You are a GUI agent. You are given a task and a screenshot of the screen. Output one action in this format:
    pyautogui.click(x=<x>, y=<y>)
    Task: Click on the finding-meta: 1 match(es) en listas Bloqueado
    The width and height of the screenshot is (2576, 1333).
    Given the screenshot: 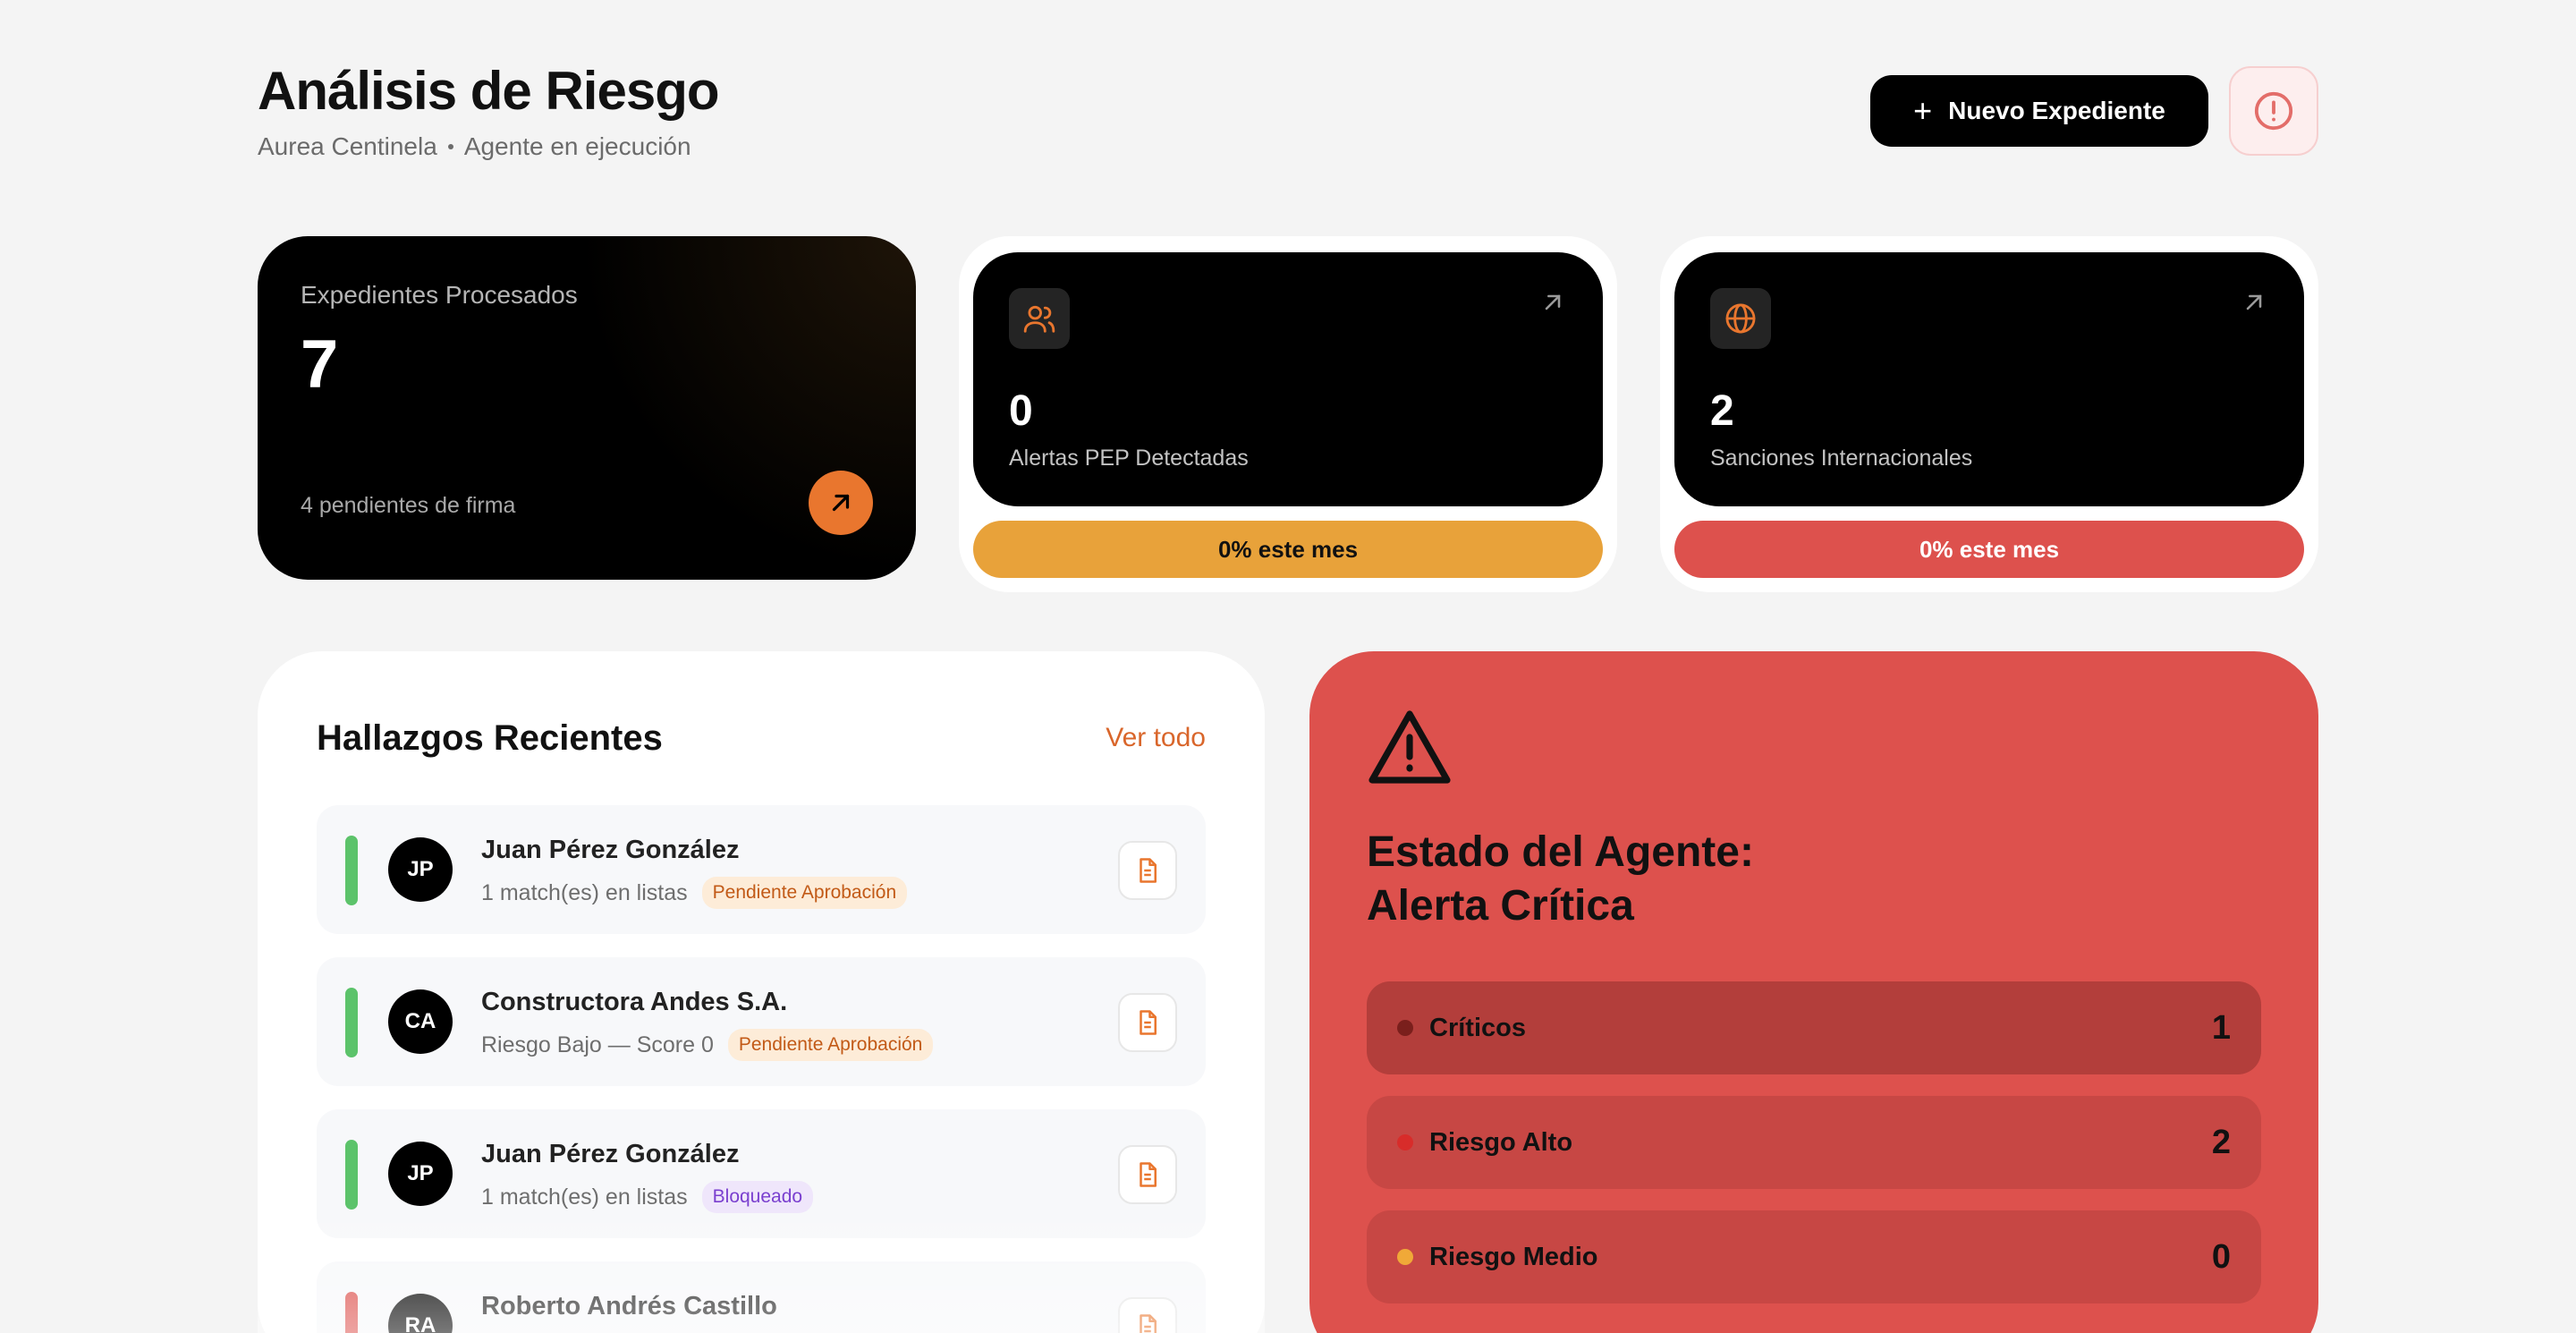 What is the action you would take?
    pyautogui.click(x=647, y=1197)
    